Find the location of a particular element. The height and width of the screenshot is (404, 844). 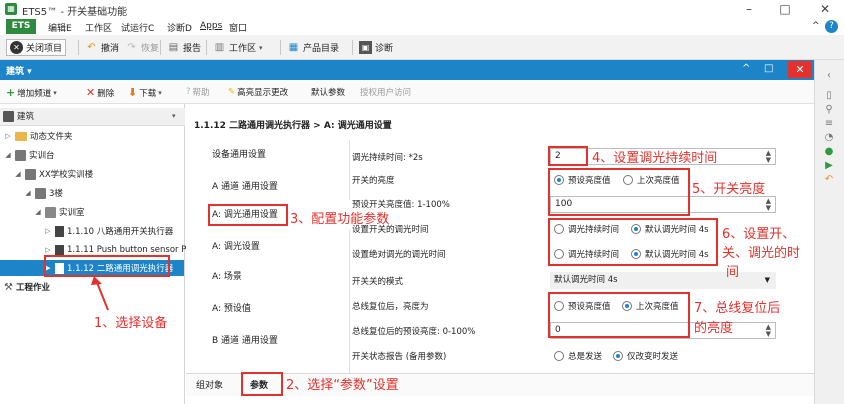

default-params-label: 默认参数 is located at coordinates (328, 93).